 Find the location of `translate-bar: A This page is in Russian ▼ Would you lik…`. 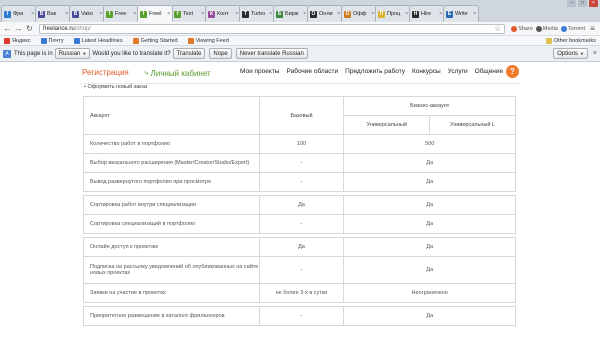

translate-bar: A This page is in Russian ▼ Would you lik… is located at coordinates (300, 54).